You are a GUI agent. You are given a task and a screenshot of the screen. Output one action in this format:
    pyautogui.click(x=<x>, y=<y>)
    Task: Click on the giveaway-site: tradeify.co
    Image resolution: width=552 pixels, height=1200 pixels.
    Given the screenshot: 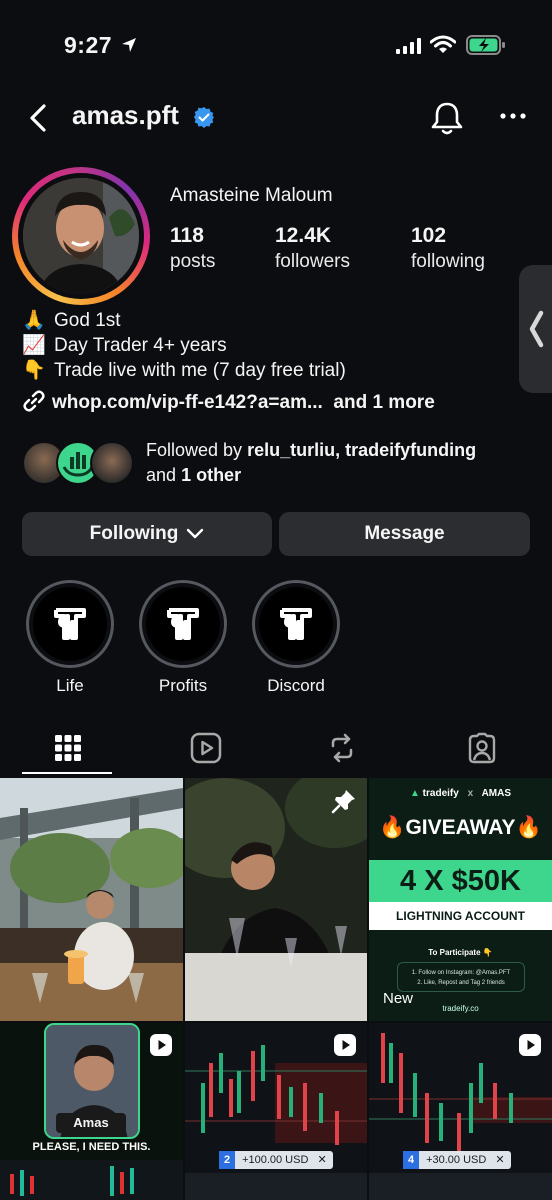 What is the action you would take?
    pyautogui.click(x=460, y=1008)
    